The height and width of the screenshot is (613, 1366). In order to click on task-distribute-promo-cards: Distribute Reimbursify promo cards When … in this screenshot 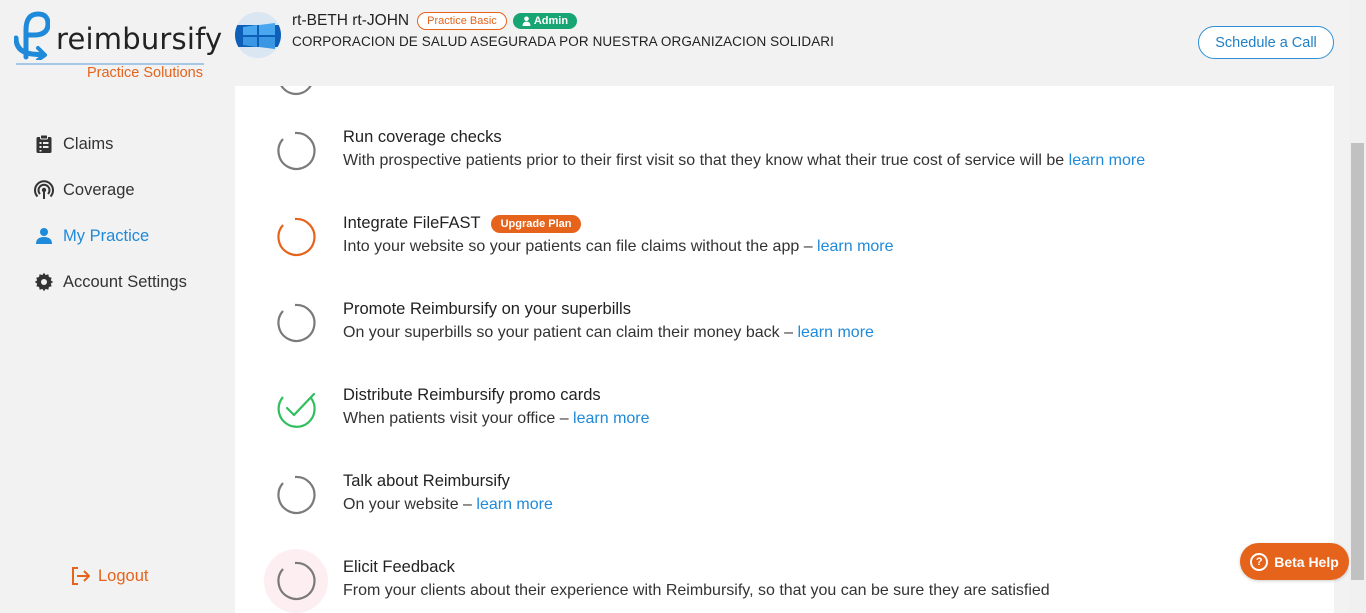, I will do `click(798, 421)`.